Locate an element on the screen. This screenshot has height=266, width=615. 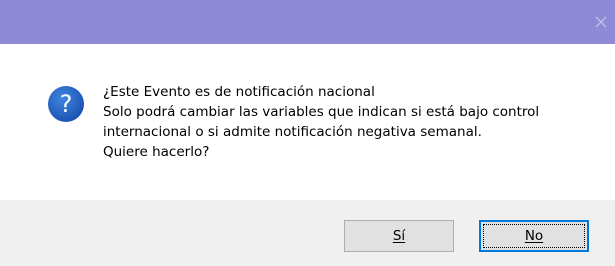
focus-ring is located at coordinates (534, 236).